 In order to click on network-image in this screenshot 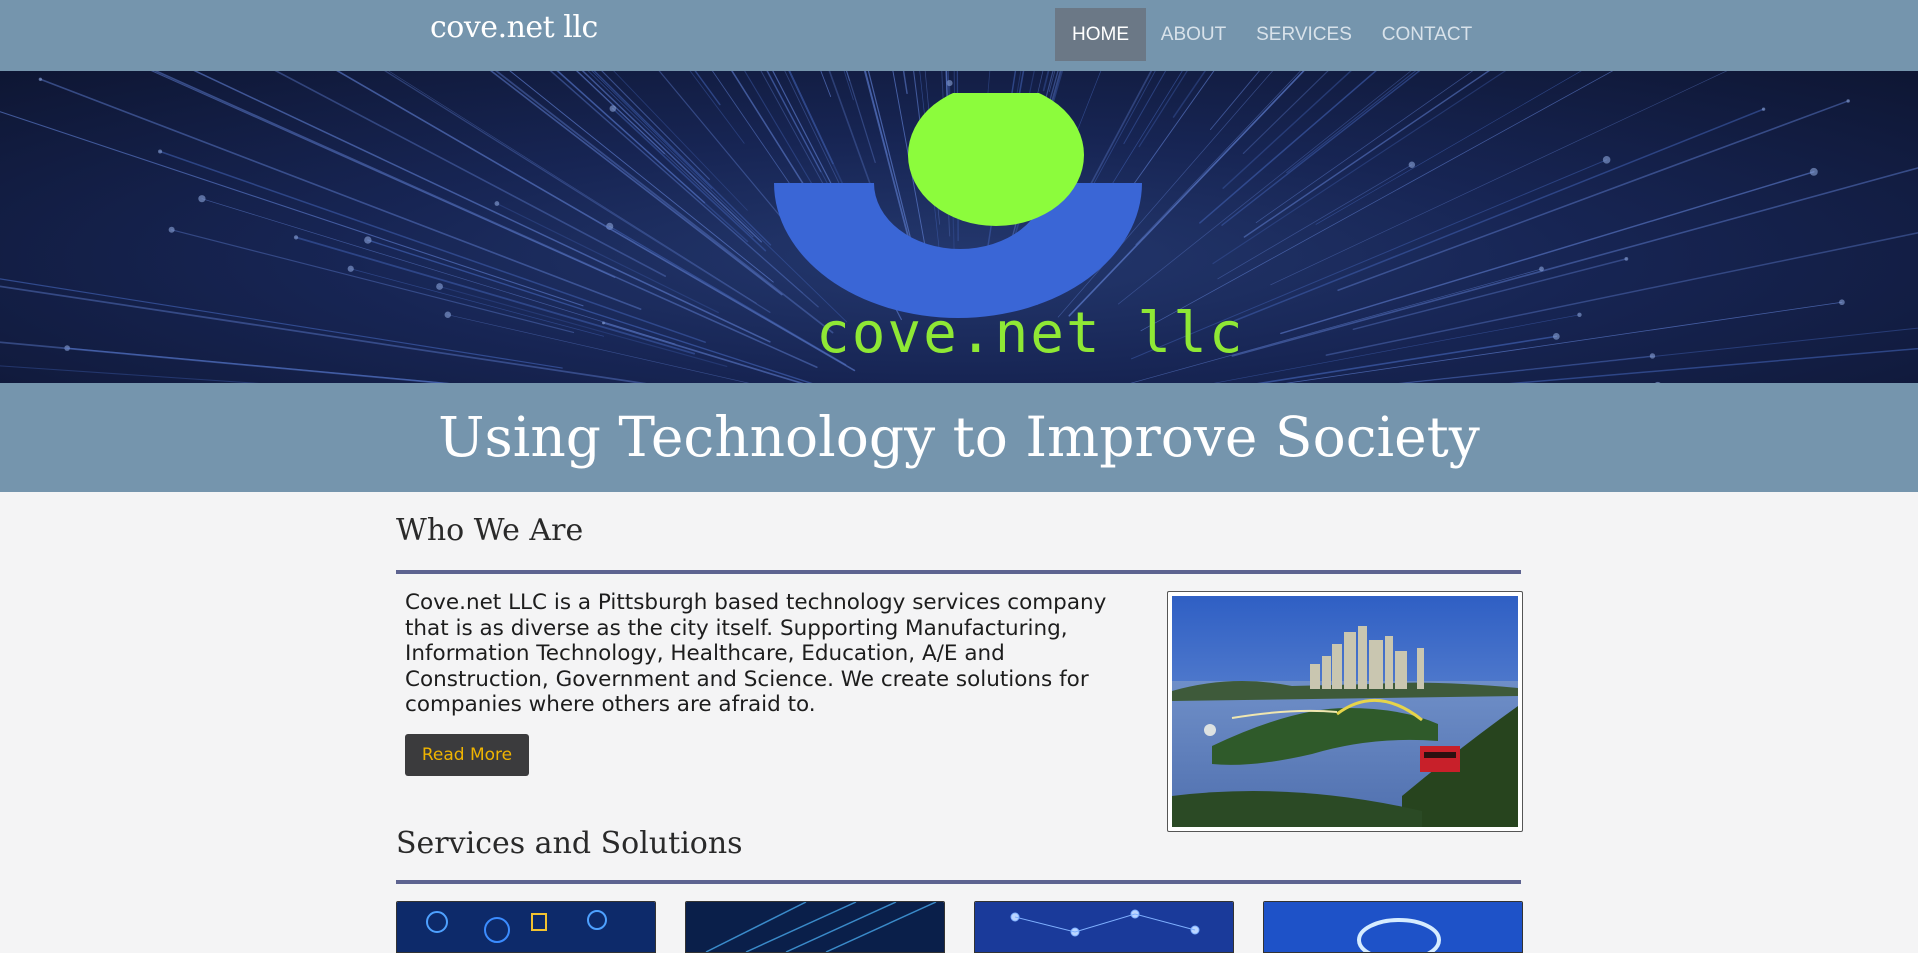, I will do `click(815, 927)`.